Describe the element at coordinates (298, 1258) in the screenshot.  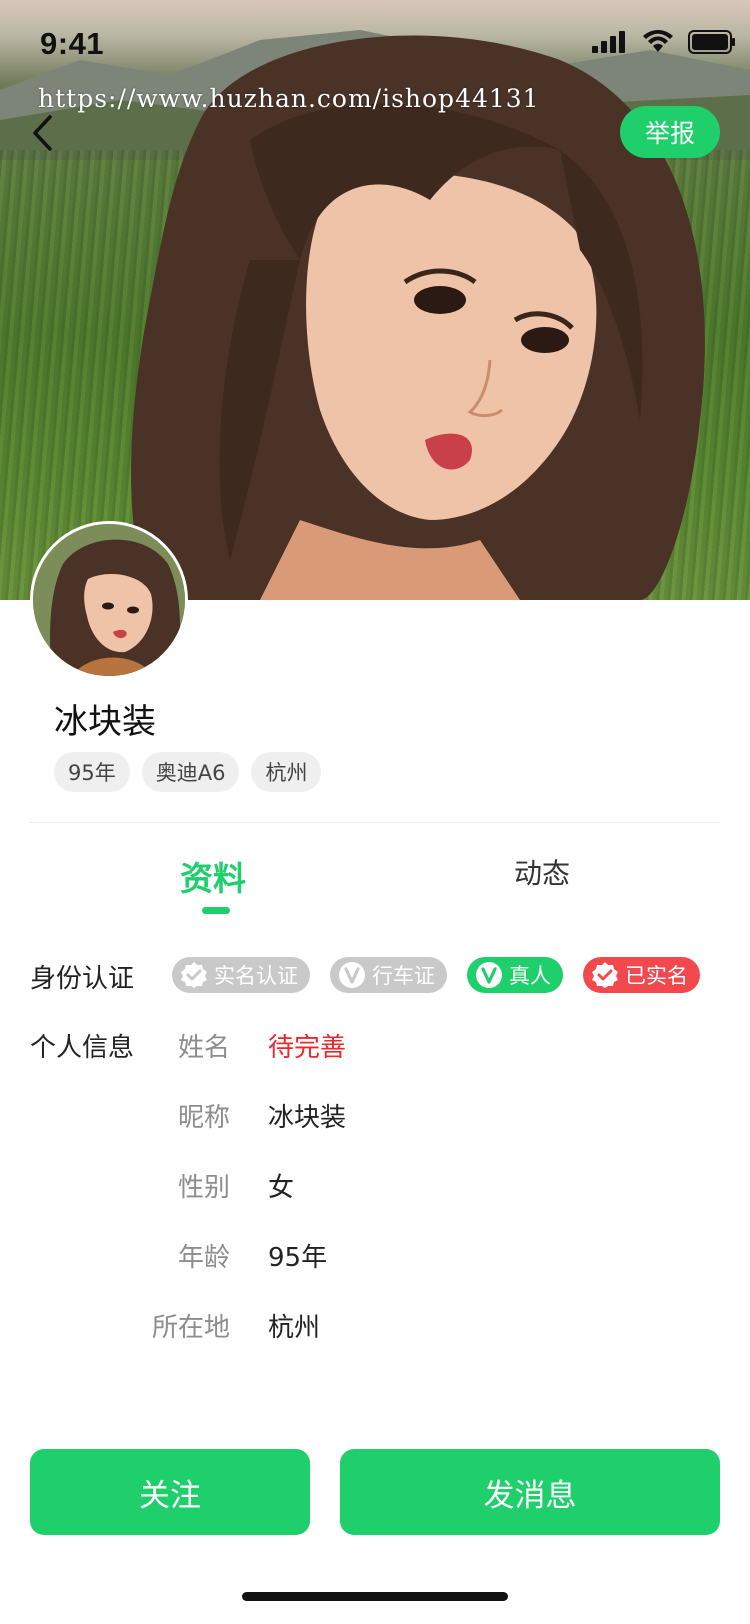
I see `field-value-age: 95年` at that location.